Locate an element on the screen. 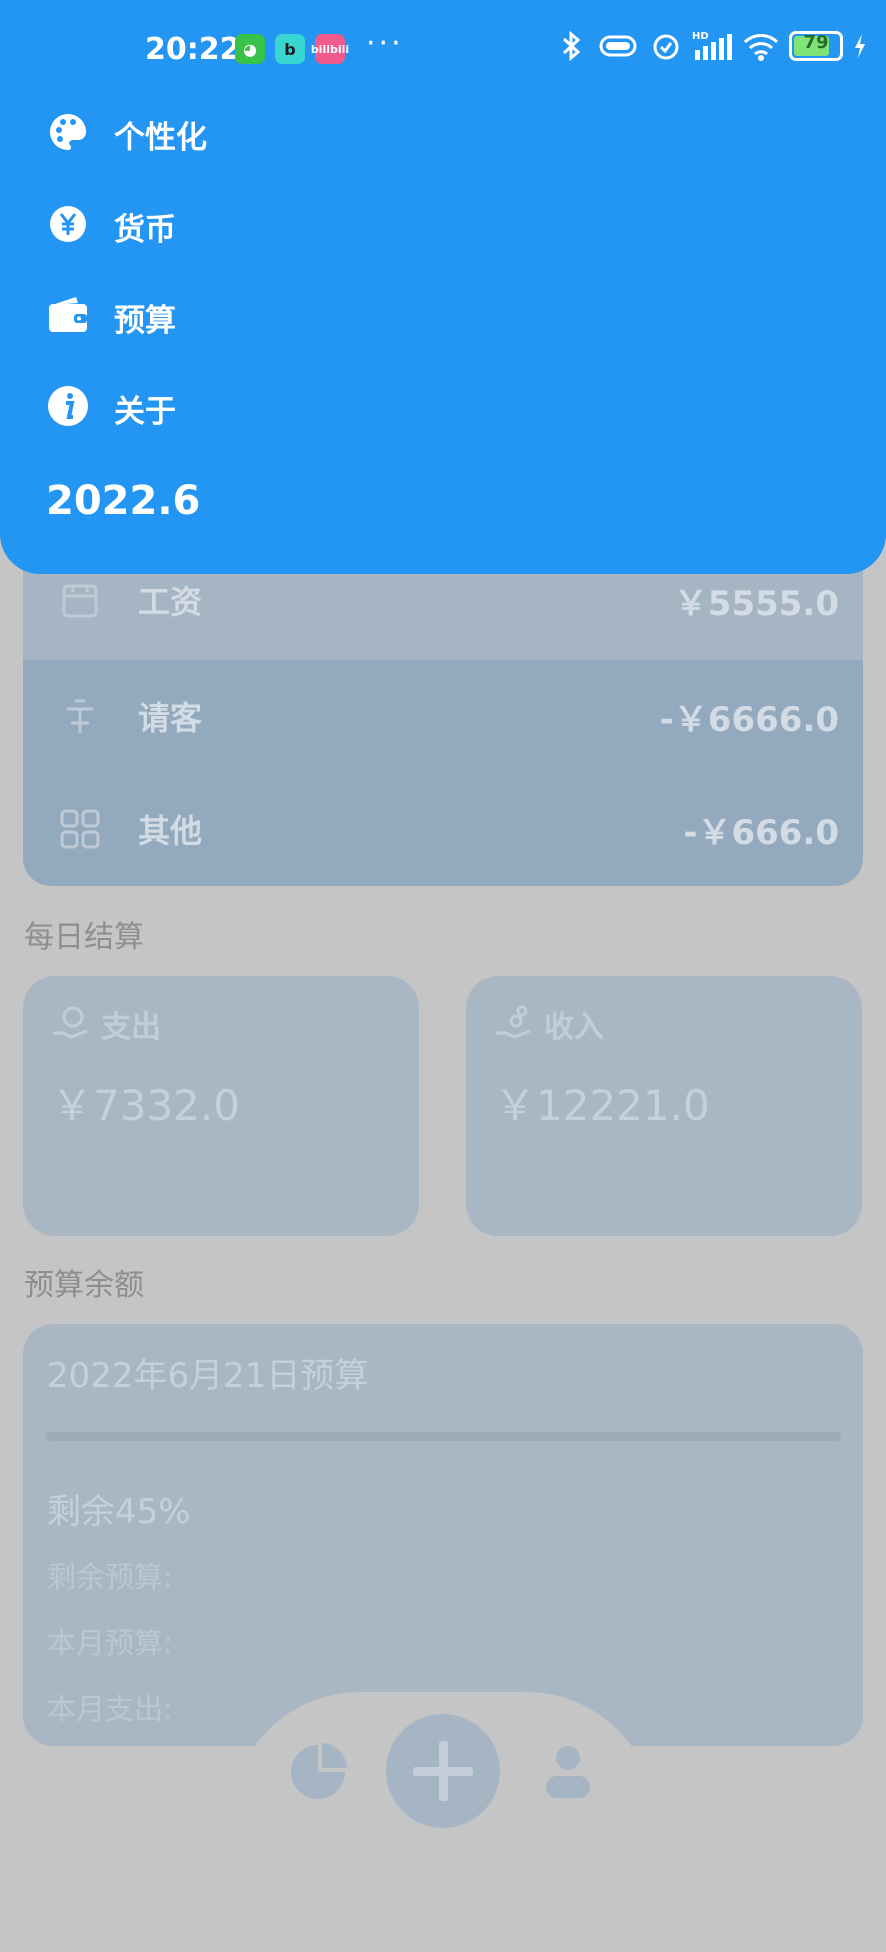 The height and width of the screenshot is (1952, 886). battery-icon: 79 is located at coordinates (816, 46).